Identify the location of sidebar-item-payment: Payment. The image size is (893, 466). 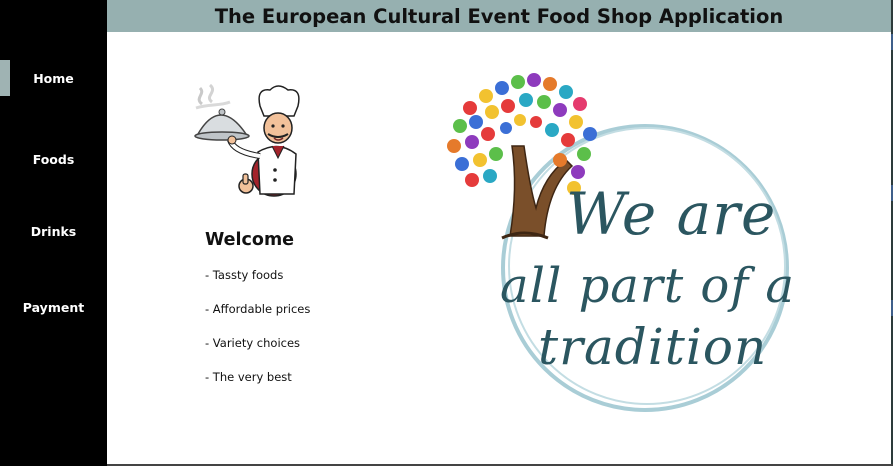
(53, 307).